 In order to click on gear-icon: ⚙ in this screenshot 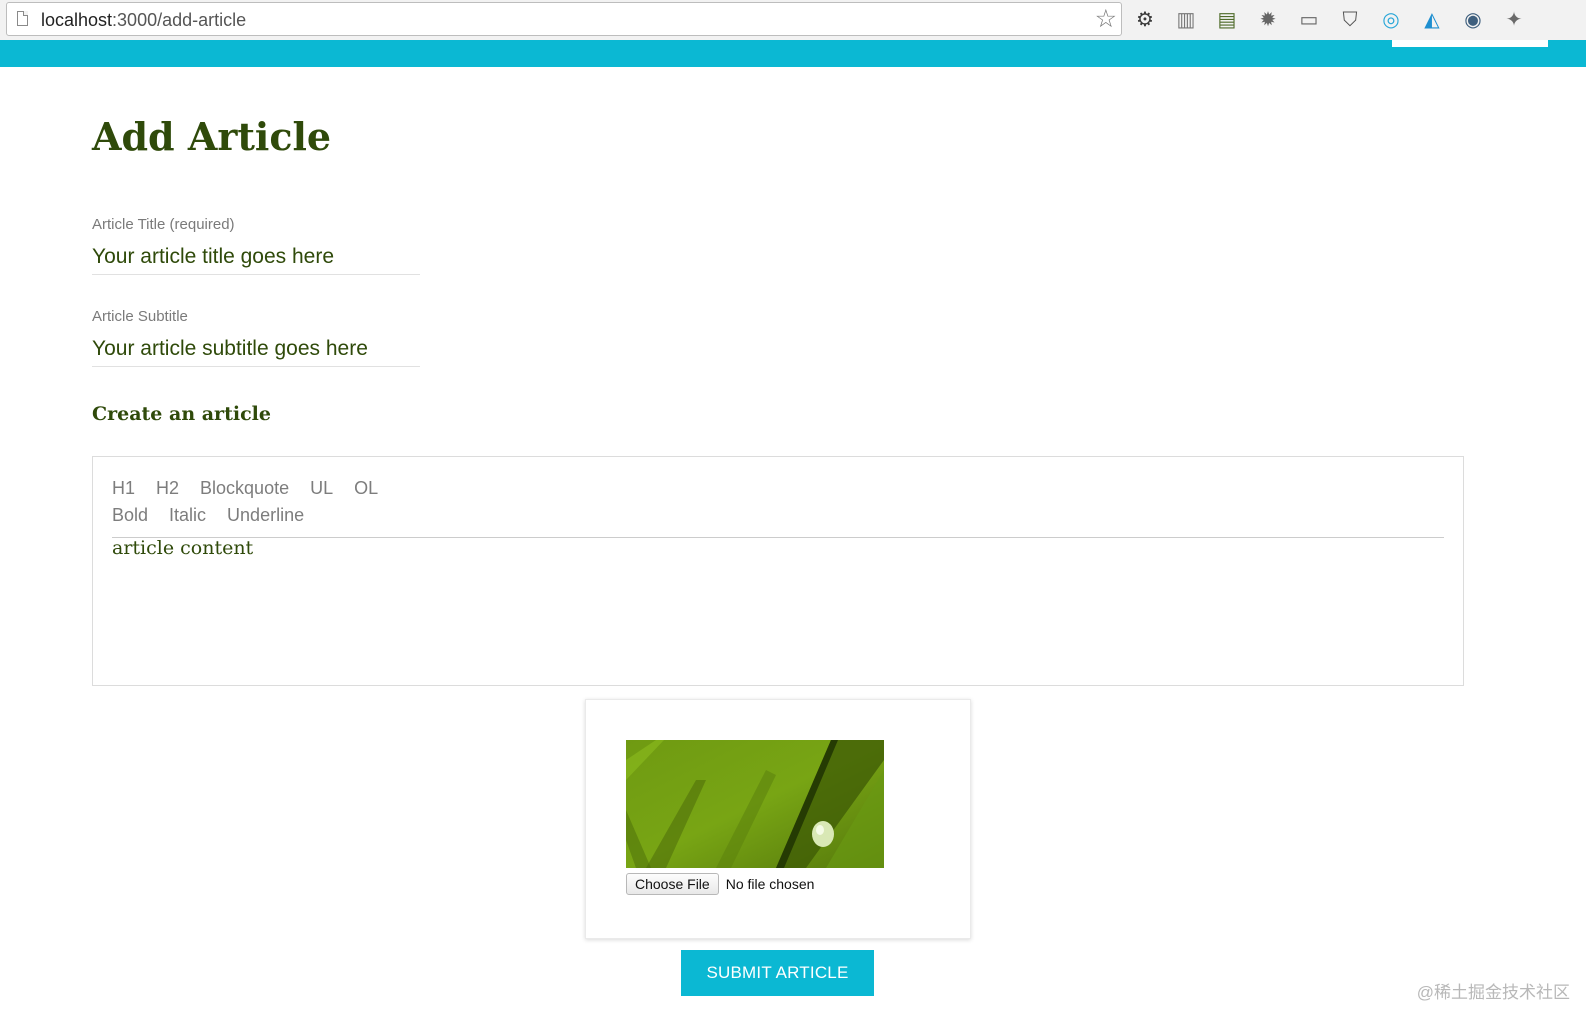, I will do `click(1145, 20)`.